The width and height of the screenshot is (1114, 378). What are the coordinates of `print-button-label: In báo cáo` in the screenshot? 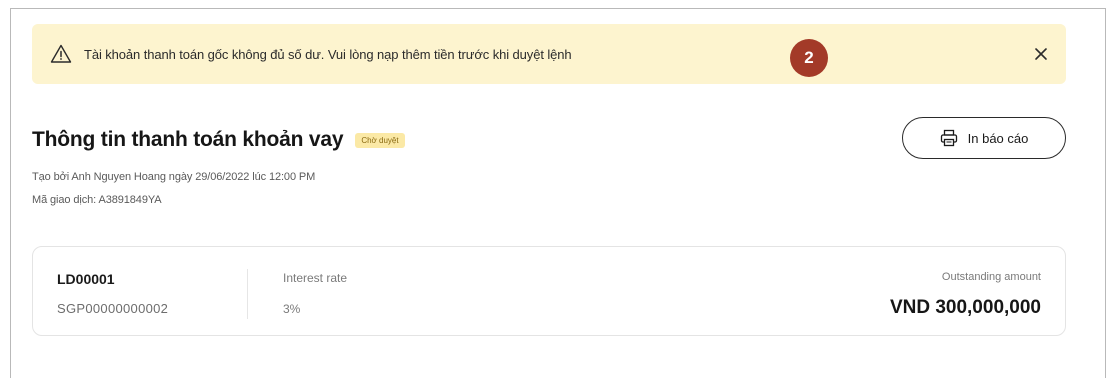 It's located at (998, 138).